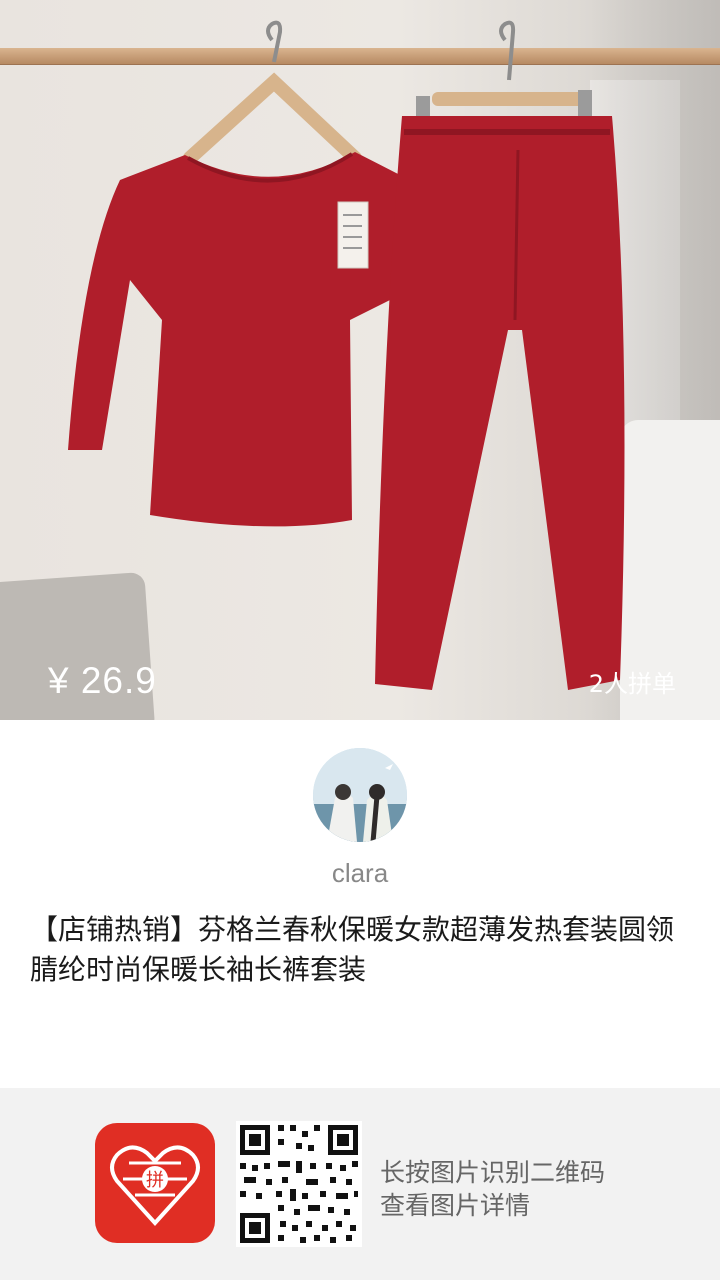  What do you see at coordinates (455, 1205) in the screenshot?
I see `qr-hint-line-2: 查看图片详情` at bounding box center [455, 1205].